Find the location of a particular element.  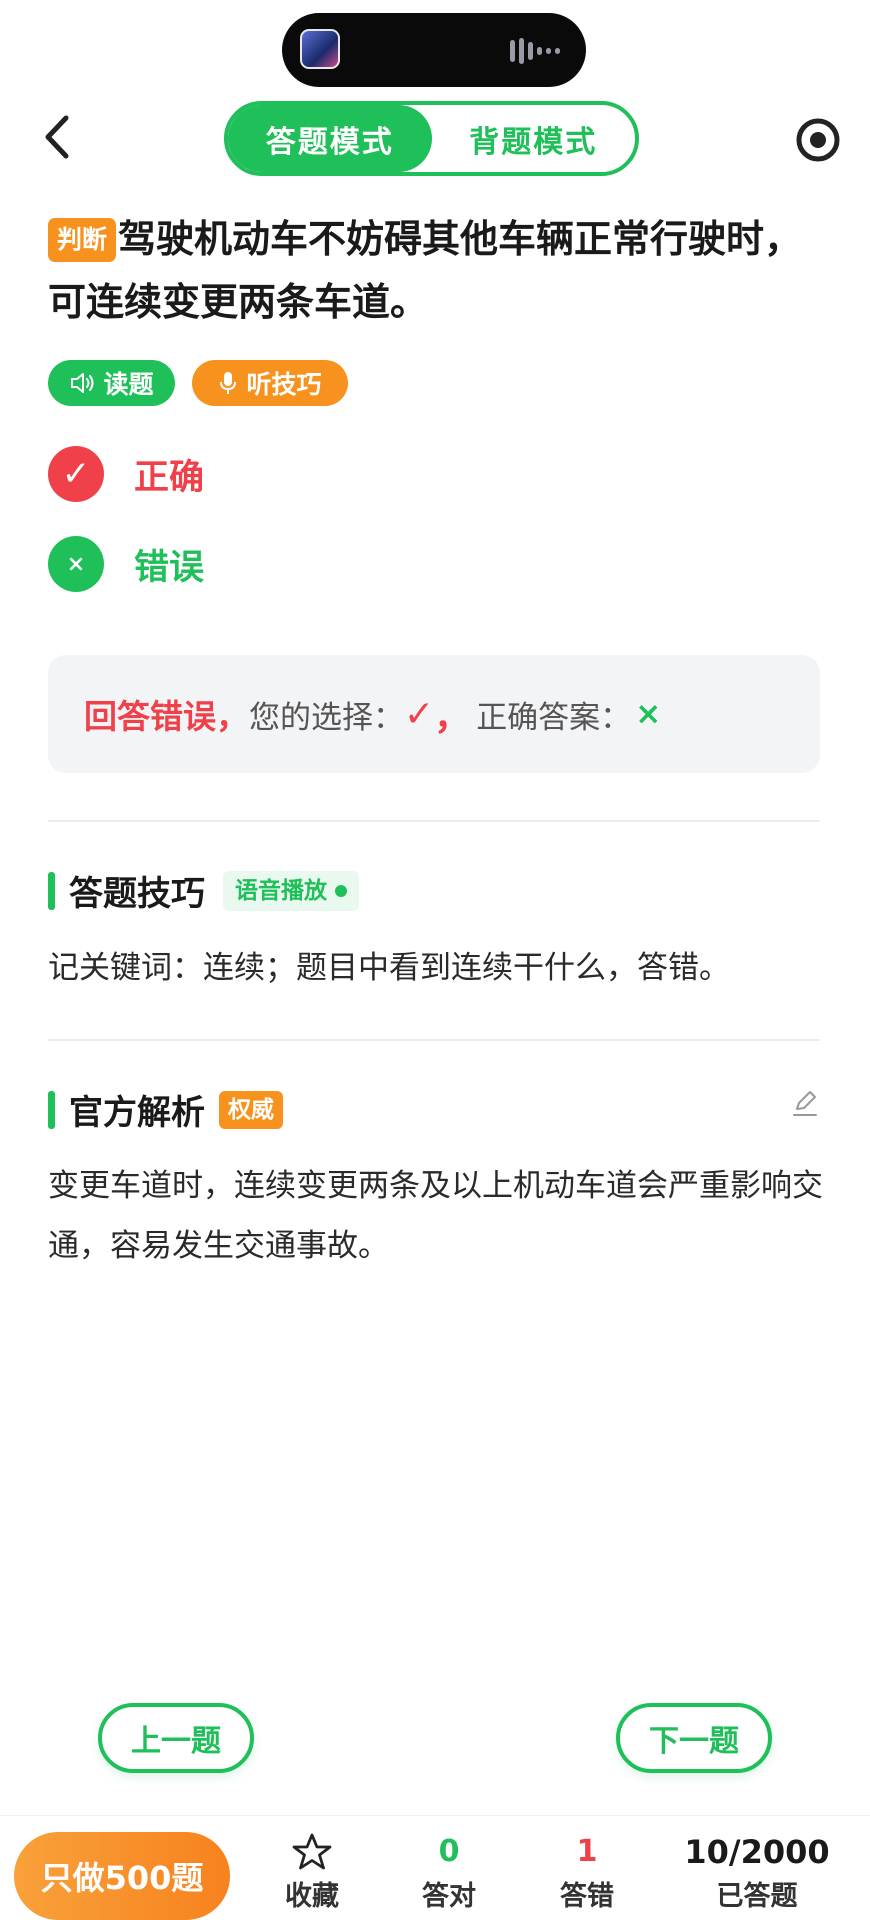

analysis-text: 变更车道时，连续变更两条及以上机动车道会严重影响交通，容易发生交通事故。 is located at coordinates (435, 1216).